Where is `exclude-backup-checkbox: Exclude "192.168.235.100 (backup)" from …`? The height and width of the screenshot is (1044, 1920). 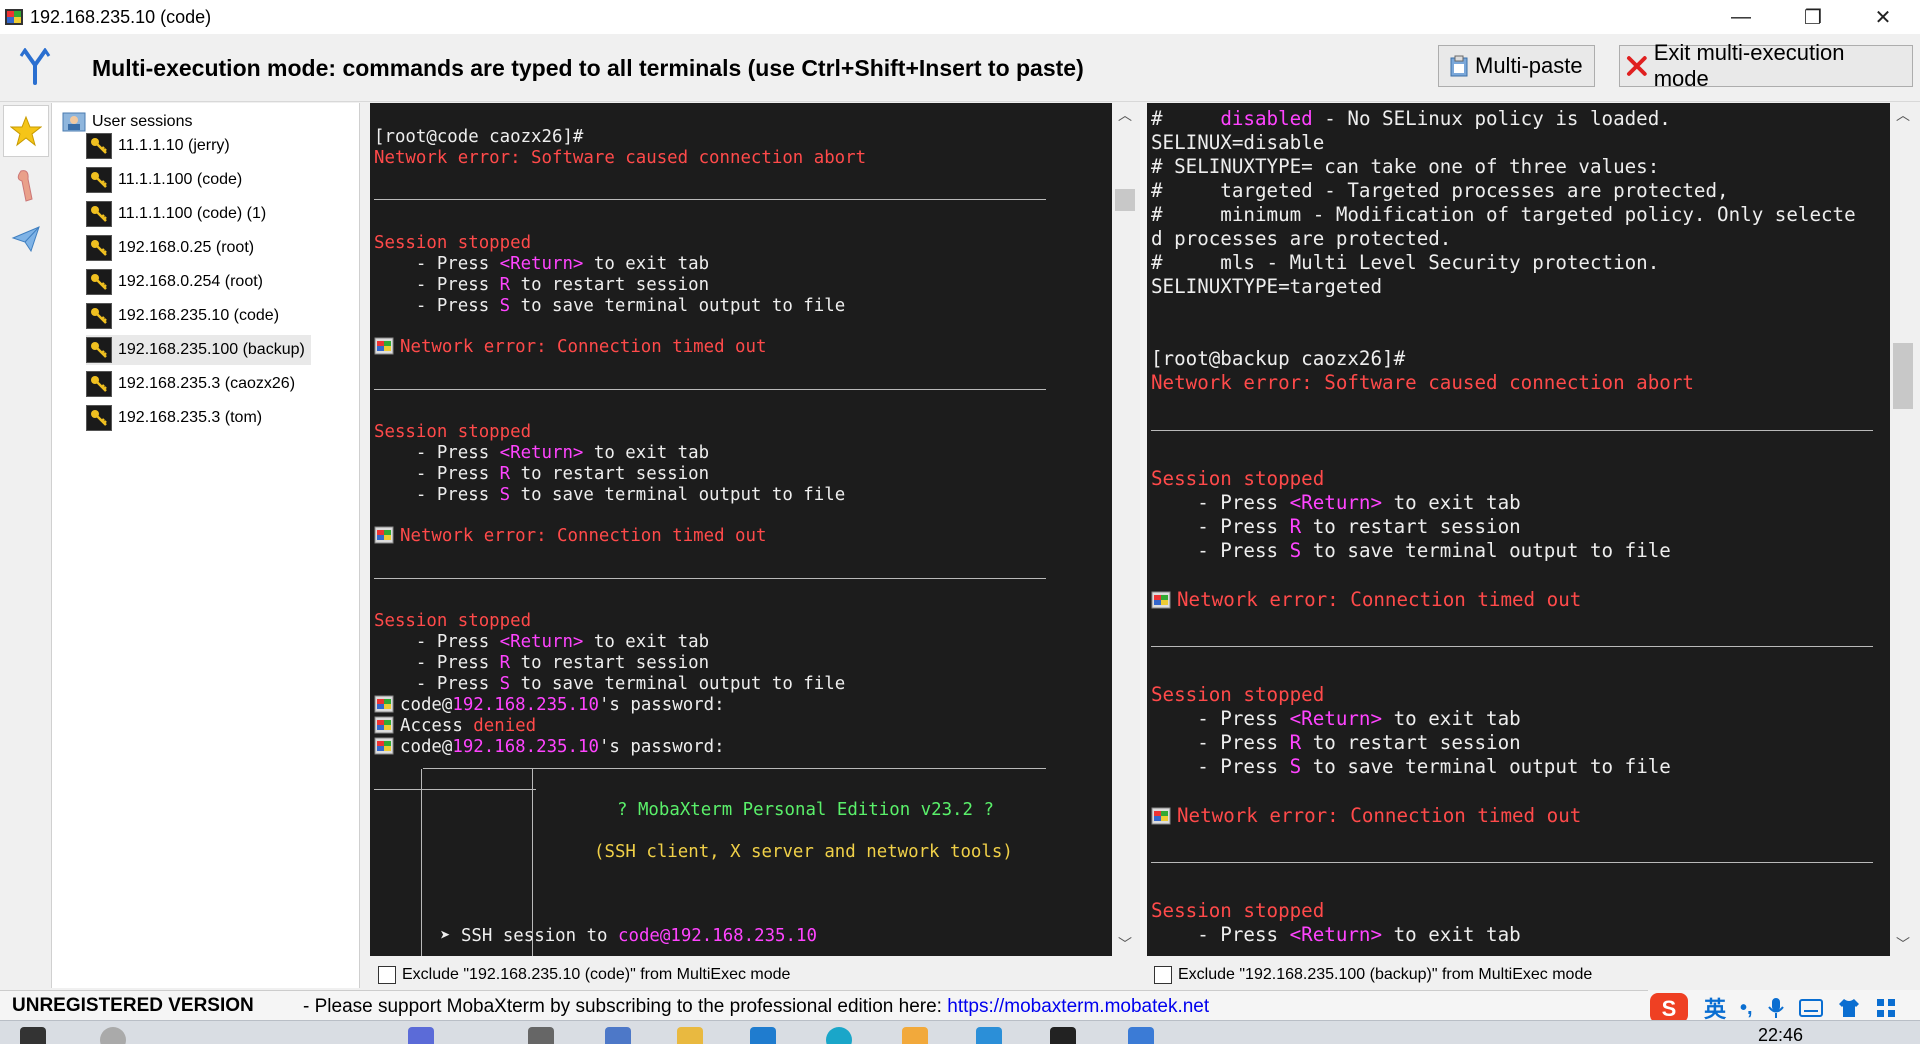 exclude-backup-checkbox: Exclude "192.168.235.100 (backup)" from … is located at coordinates (1373, 975).